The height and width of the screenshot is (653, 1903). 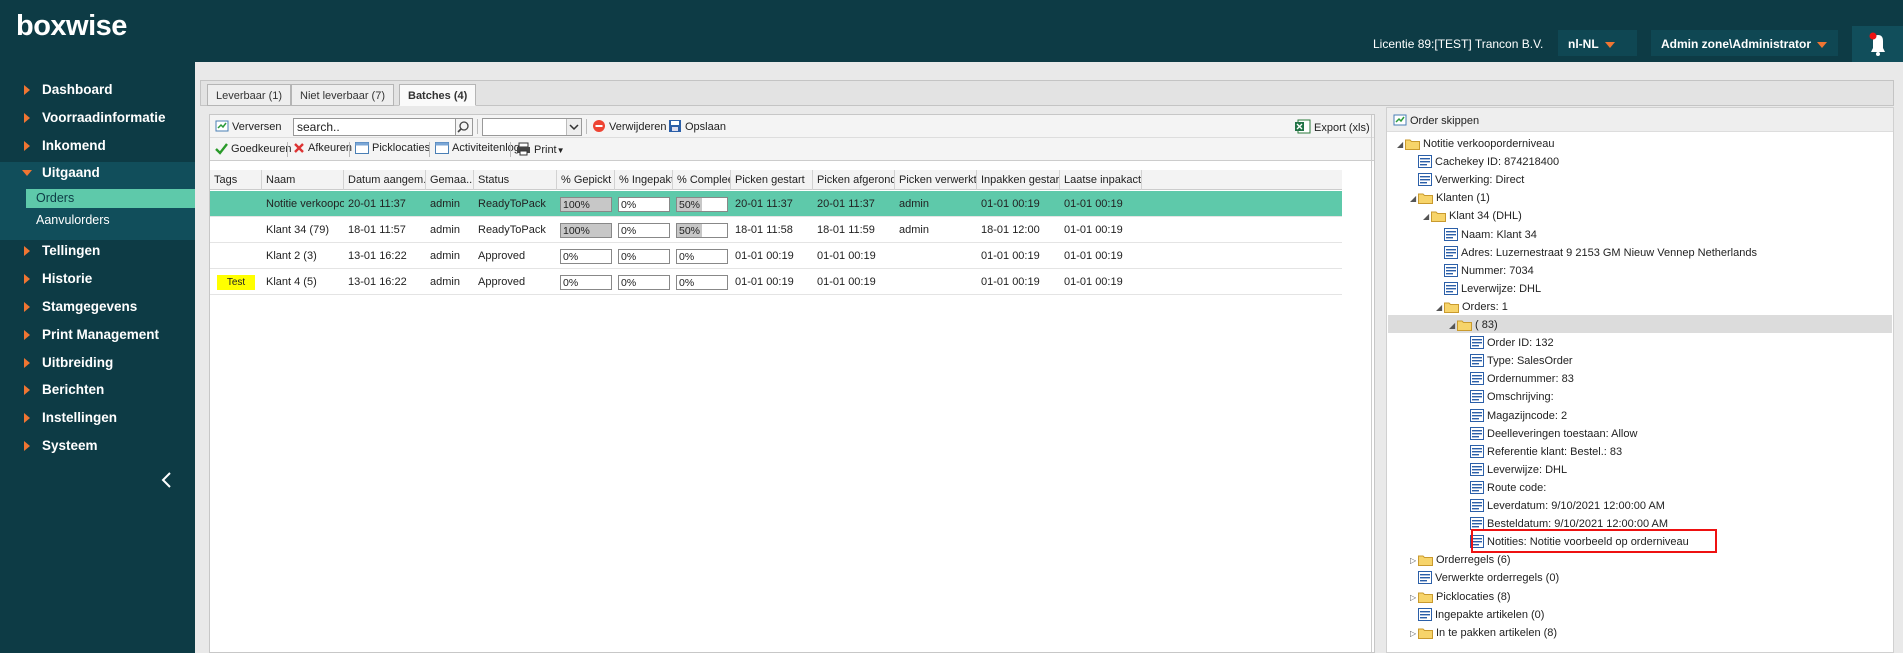 What do you see at coordinates (1450, 199) in the screenshot?
I see `tree-folder-node: ◢ Klanten (1)` at bounding box center [1450, 199].